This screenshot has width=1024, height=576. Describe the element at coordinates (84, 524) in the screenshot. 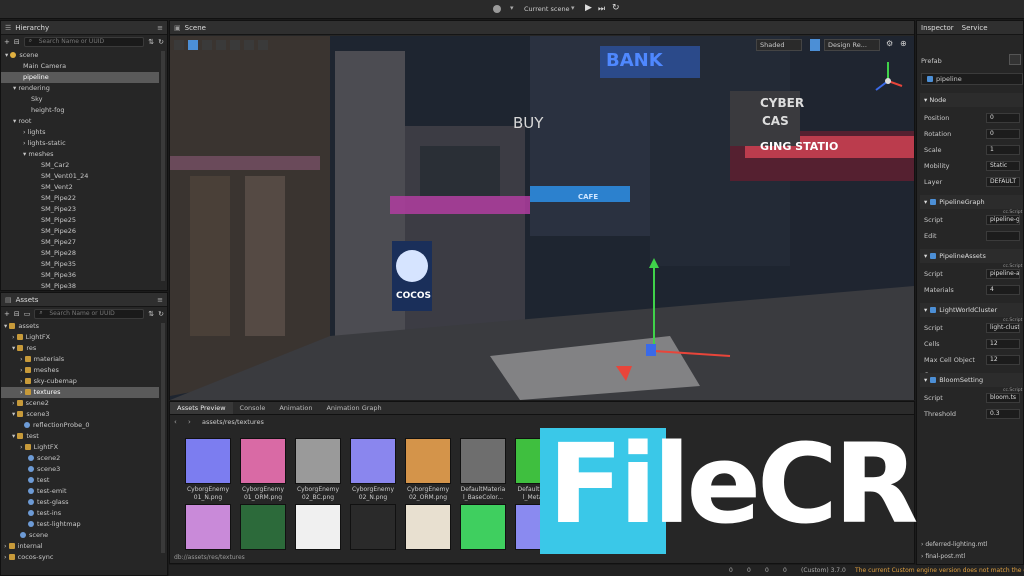

I see `tree-item: test-lightmap` at that location.